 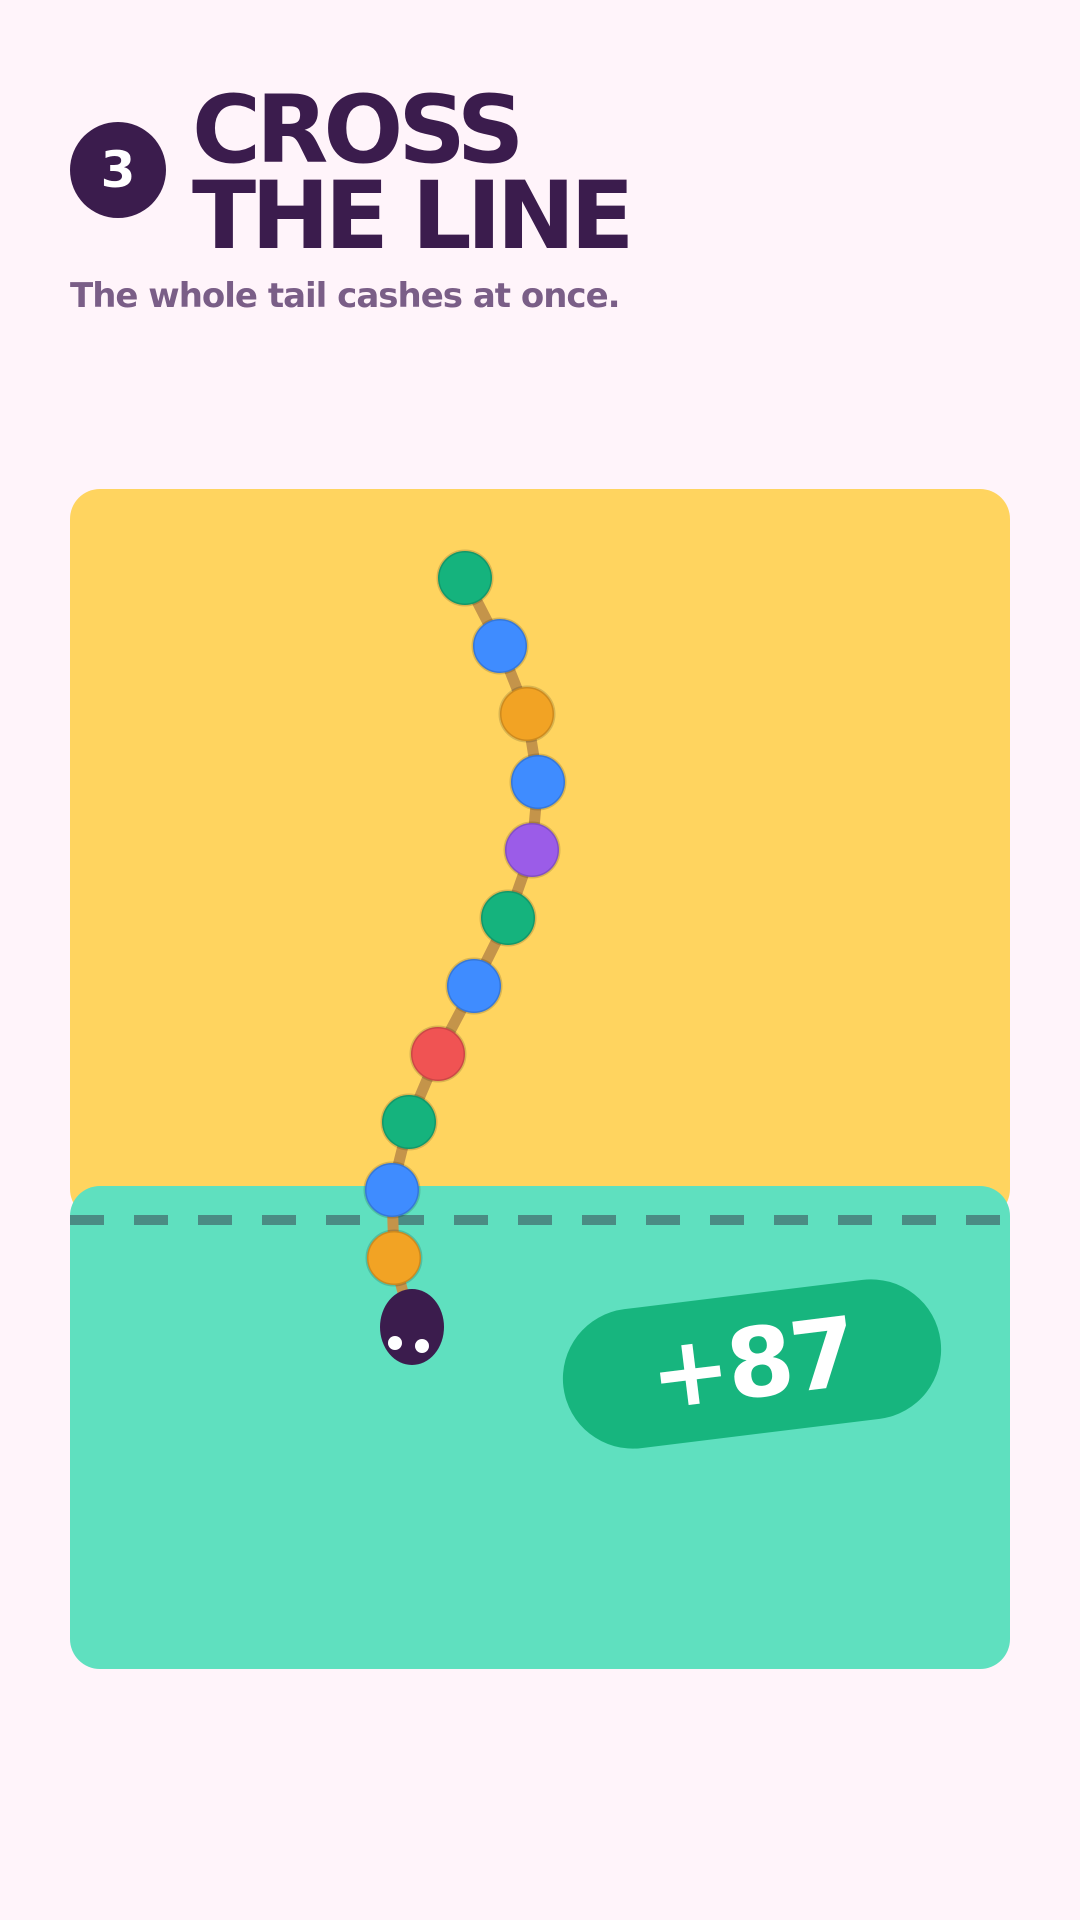 What do you see at coordinates (413, 216) in the screenshot?
I see `title-line-2: THE LINE` at bounding box center [413, 216].